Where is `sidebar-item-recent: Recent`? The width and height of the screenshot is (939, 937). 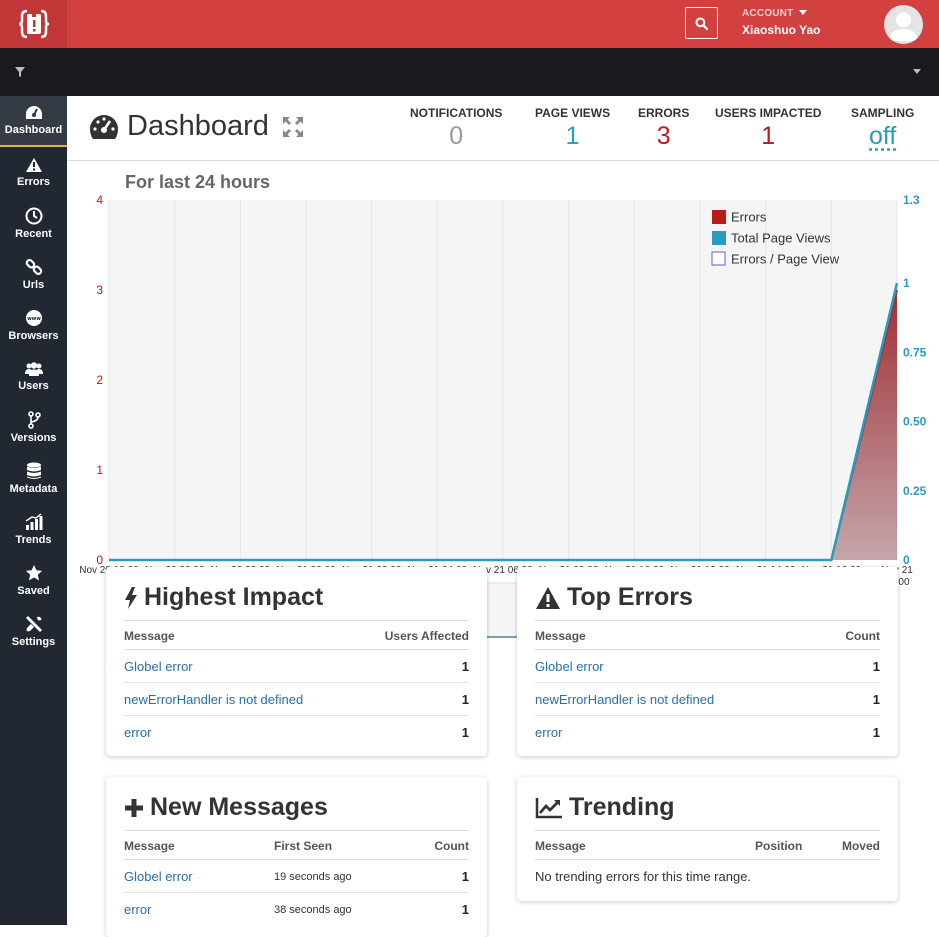
sidebar-item-recent: Recent is located at coordinates (33, 223).